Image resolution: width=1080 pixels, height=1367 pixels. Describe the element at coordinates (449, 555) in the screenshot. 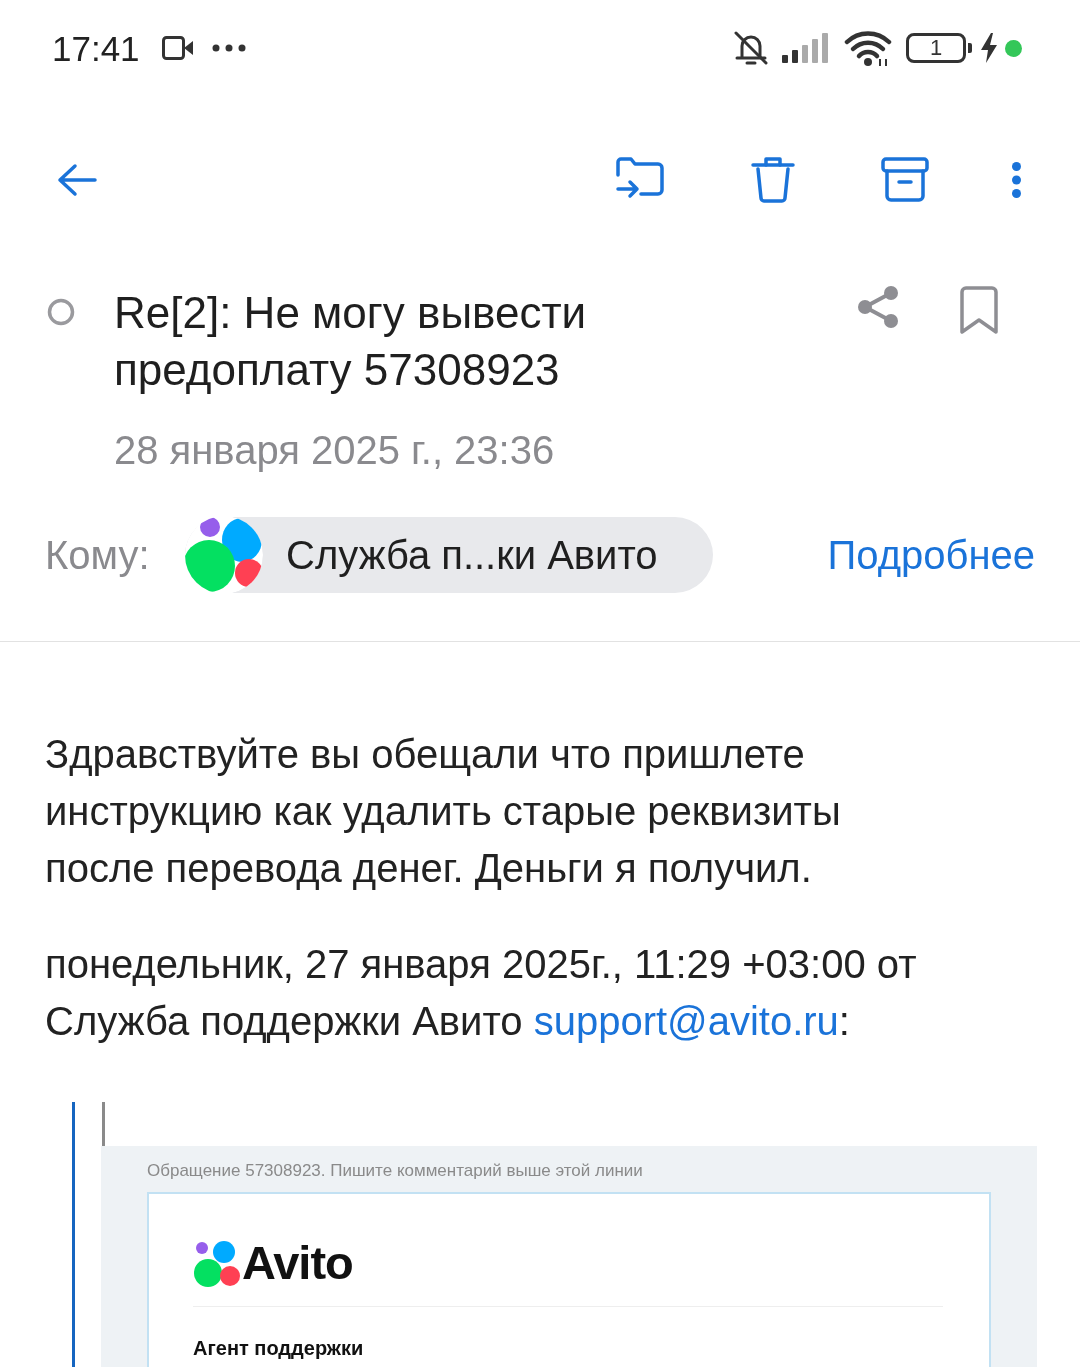

I see `recipient-chip: Служба п...ки Авито` at that location.